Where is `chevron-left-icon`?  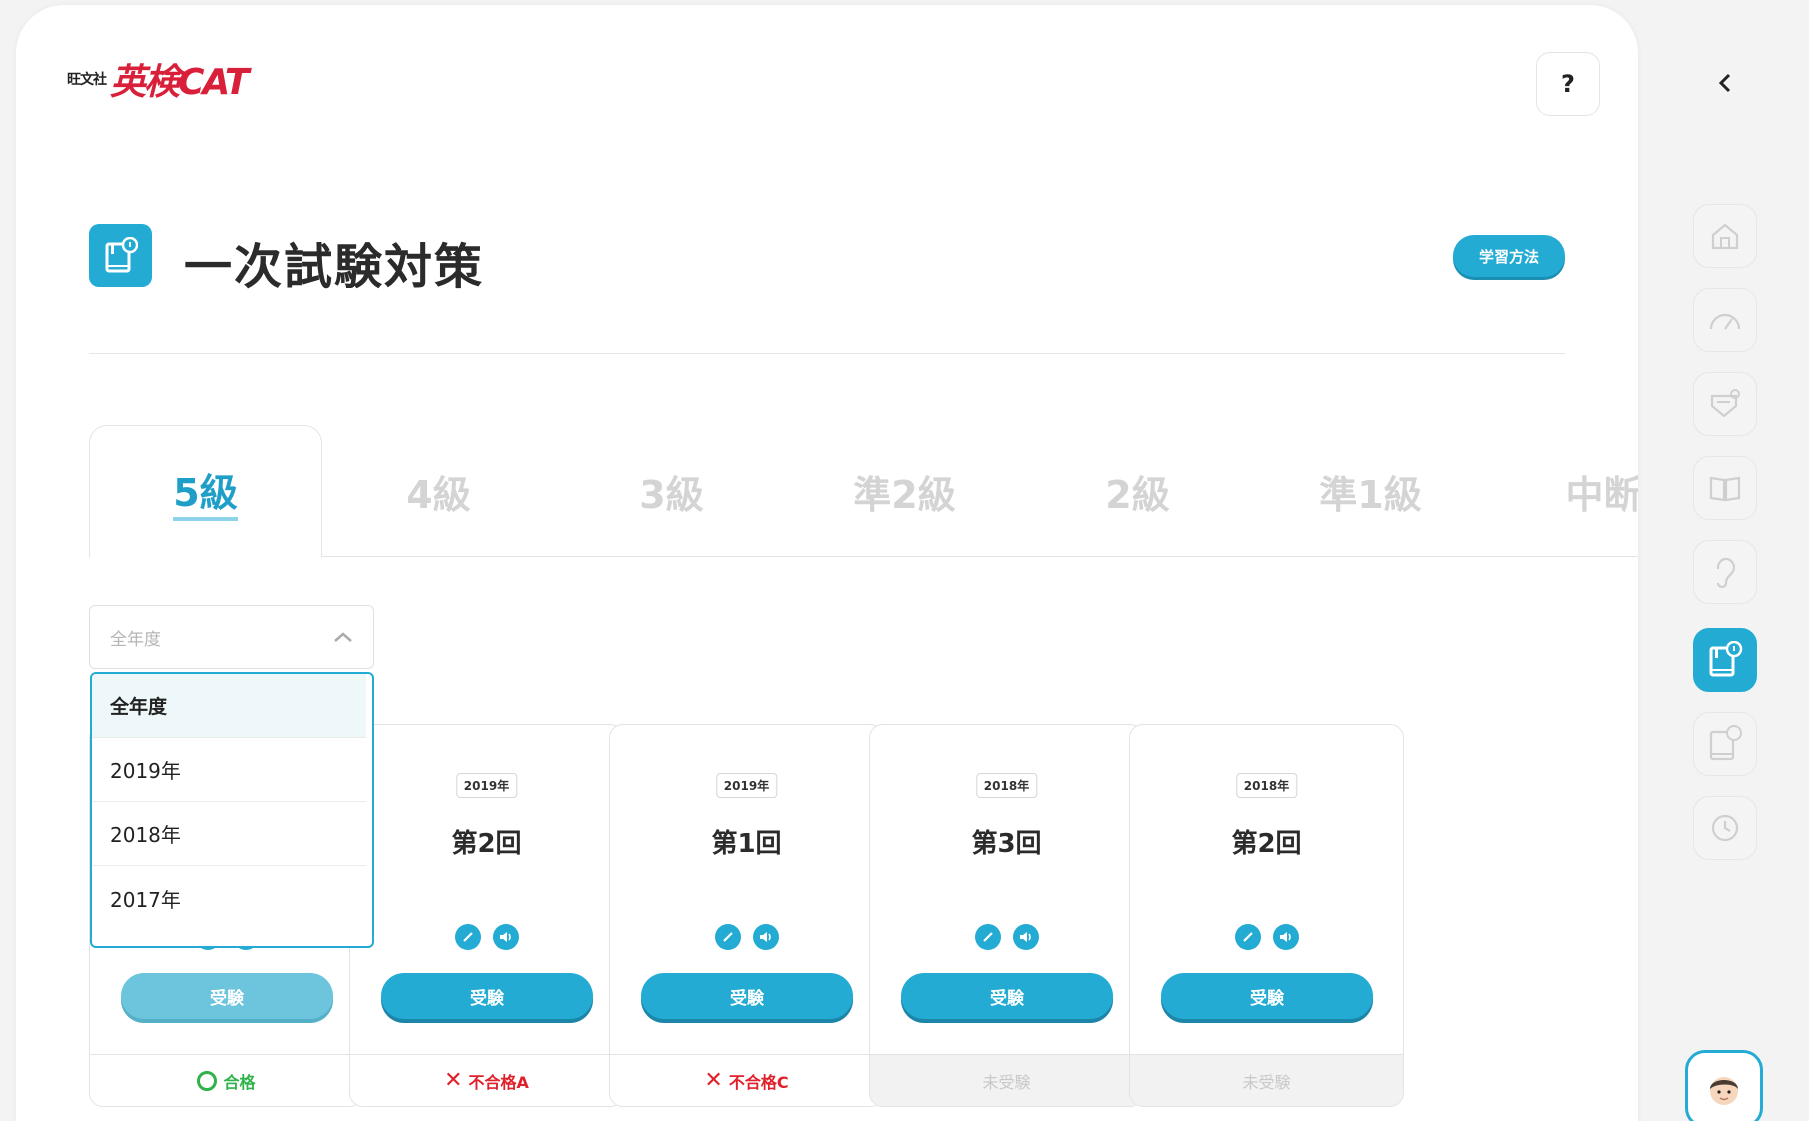 chevron-left-icon is located at coordinates (1725, 83).